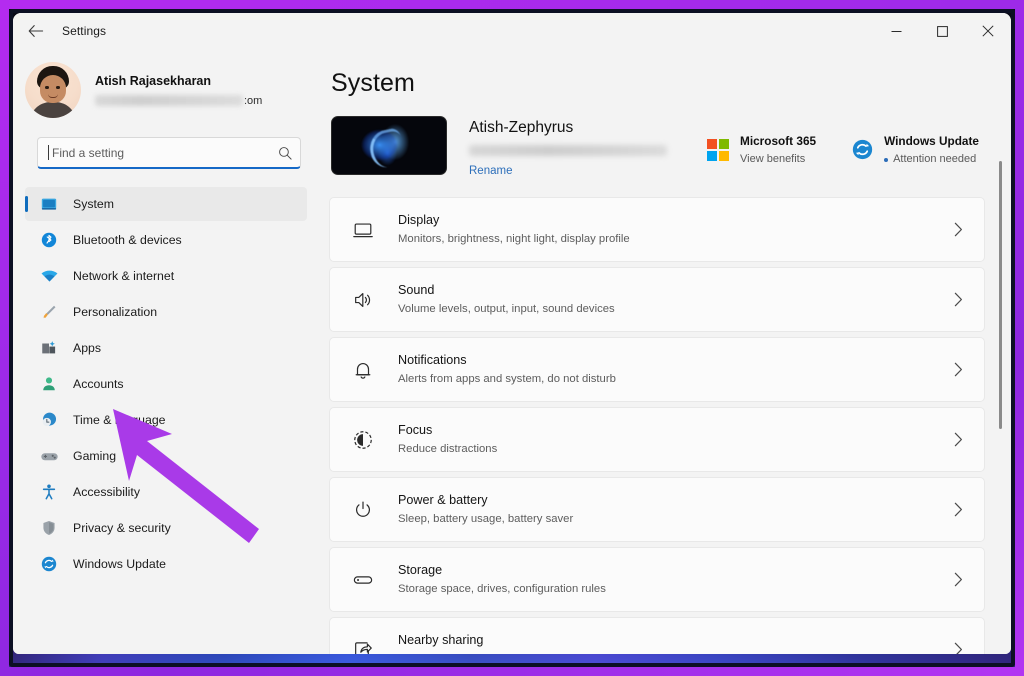 This screenshot has width=1024, height=676. I want to click on back-button, so click(36, 31).